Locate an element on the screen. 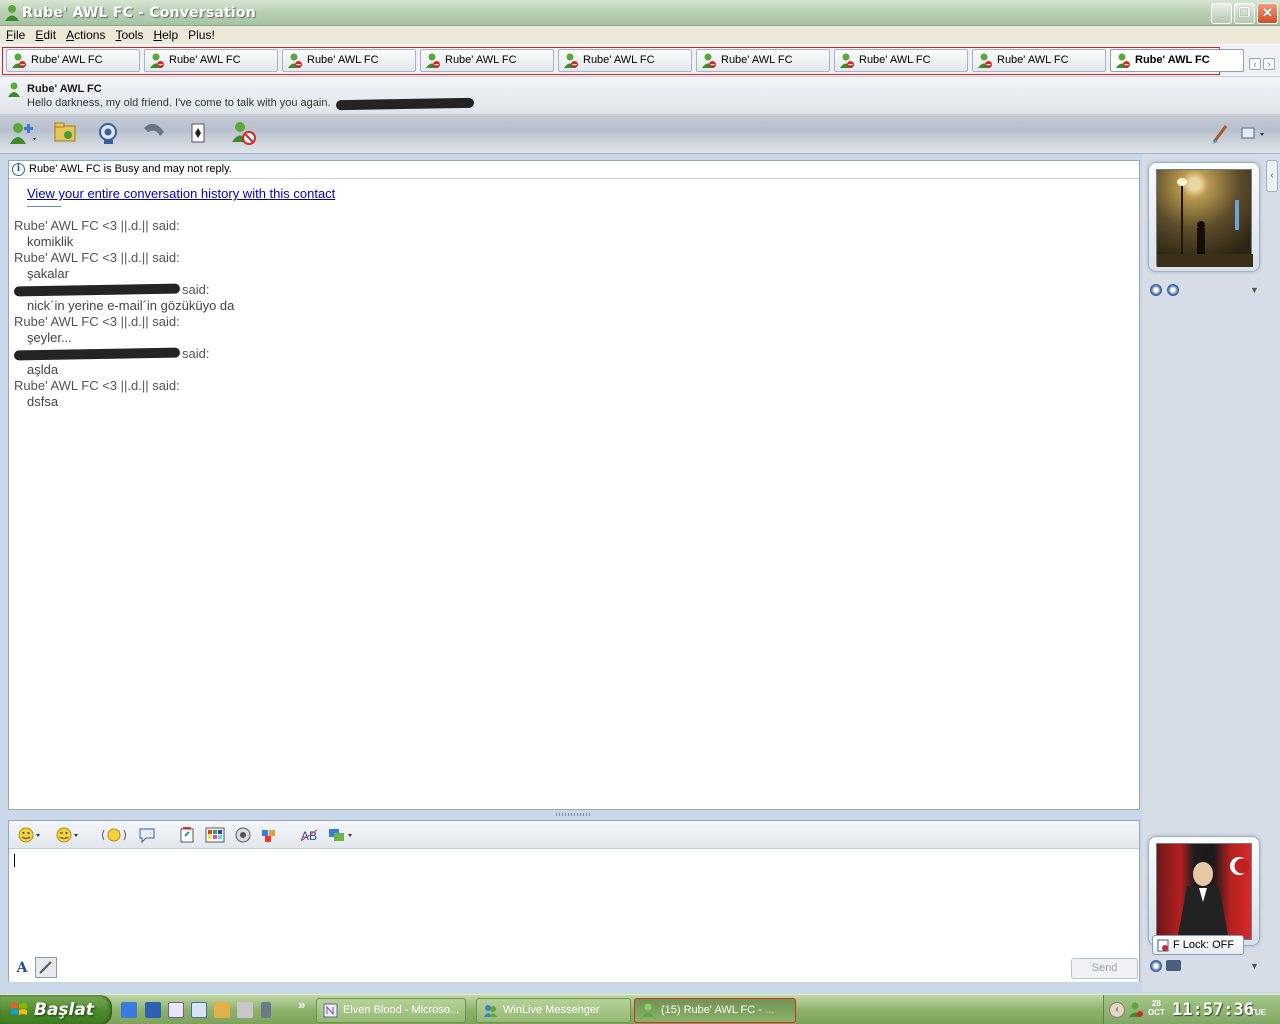 The image size is (1280, 1024). tab-conversation-9: Rube' AWL FC is located at coordinates (1177, 60).